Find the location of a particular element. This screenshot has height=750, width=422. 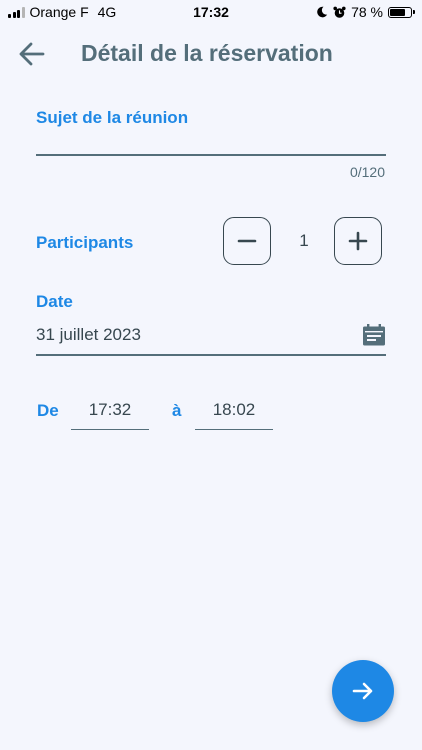

date-label: Date is located at coordinates (54, 301).